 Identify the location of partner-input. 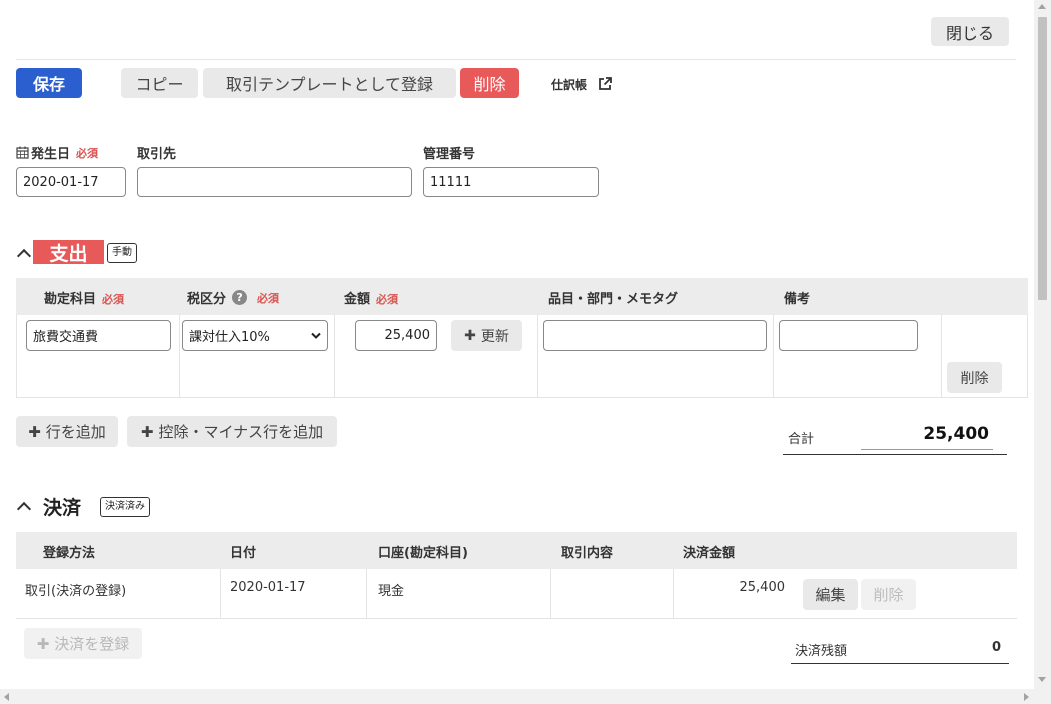
(274, 182).